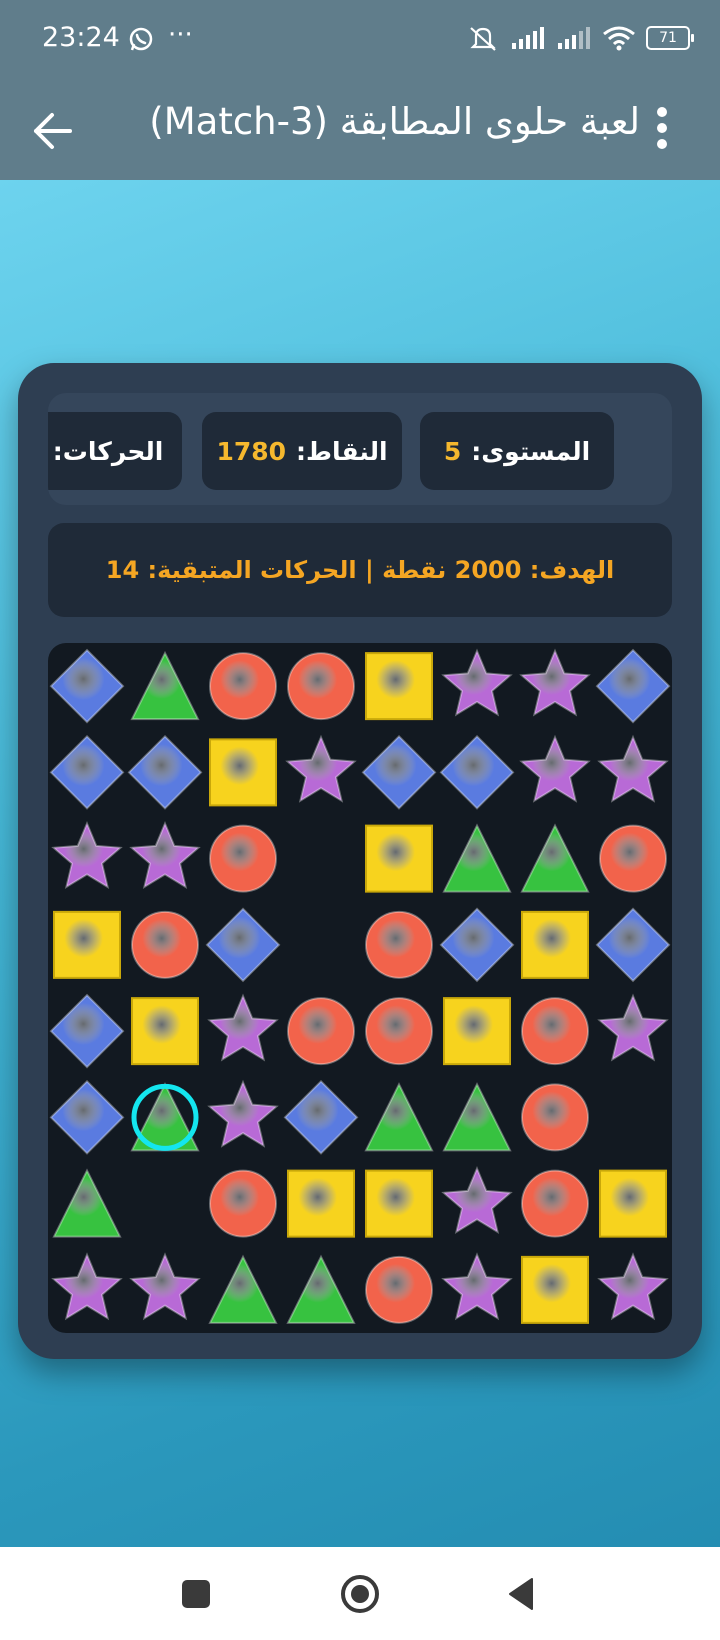 This screenshot has width=720, height=1640. I want to click on stats-row: المستوى: 5 النقاط: 1780 الحركات: 14, so click(360, 449).